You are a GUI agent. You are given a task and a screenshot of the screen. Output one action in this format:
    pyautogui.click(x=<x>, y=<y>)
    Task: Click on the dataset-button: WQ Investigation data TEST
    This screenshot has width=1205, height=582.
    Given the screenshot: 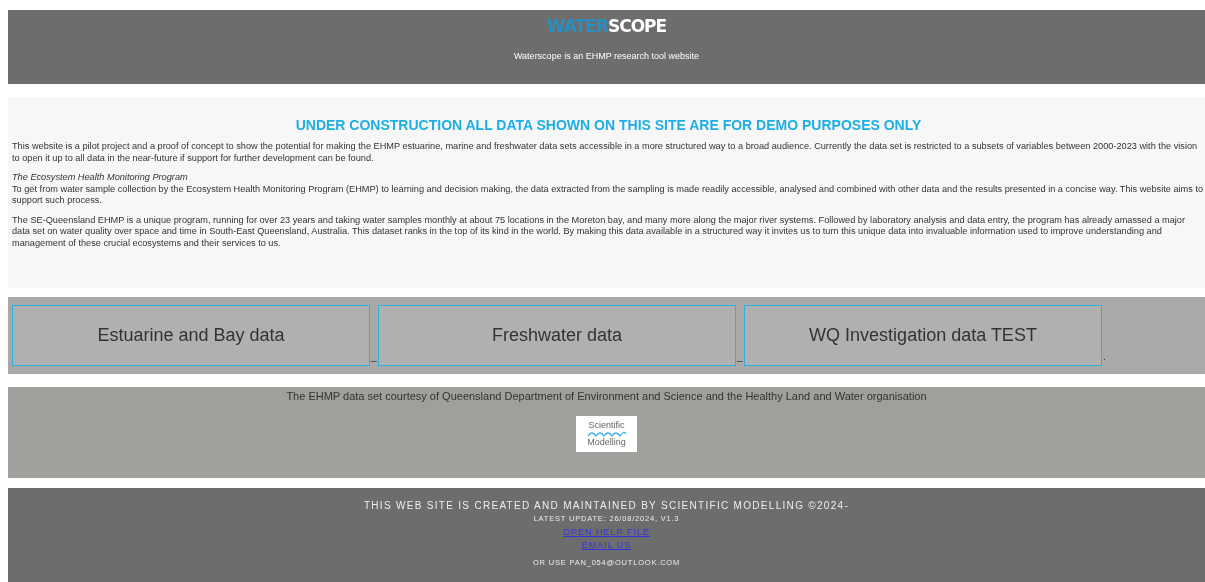 What is the action you would take?
    pyautogui.click(x=923, y=335)
    